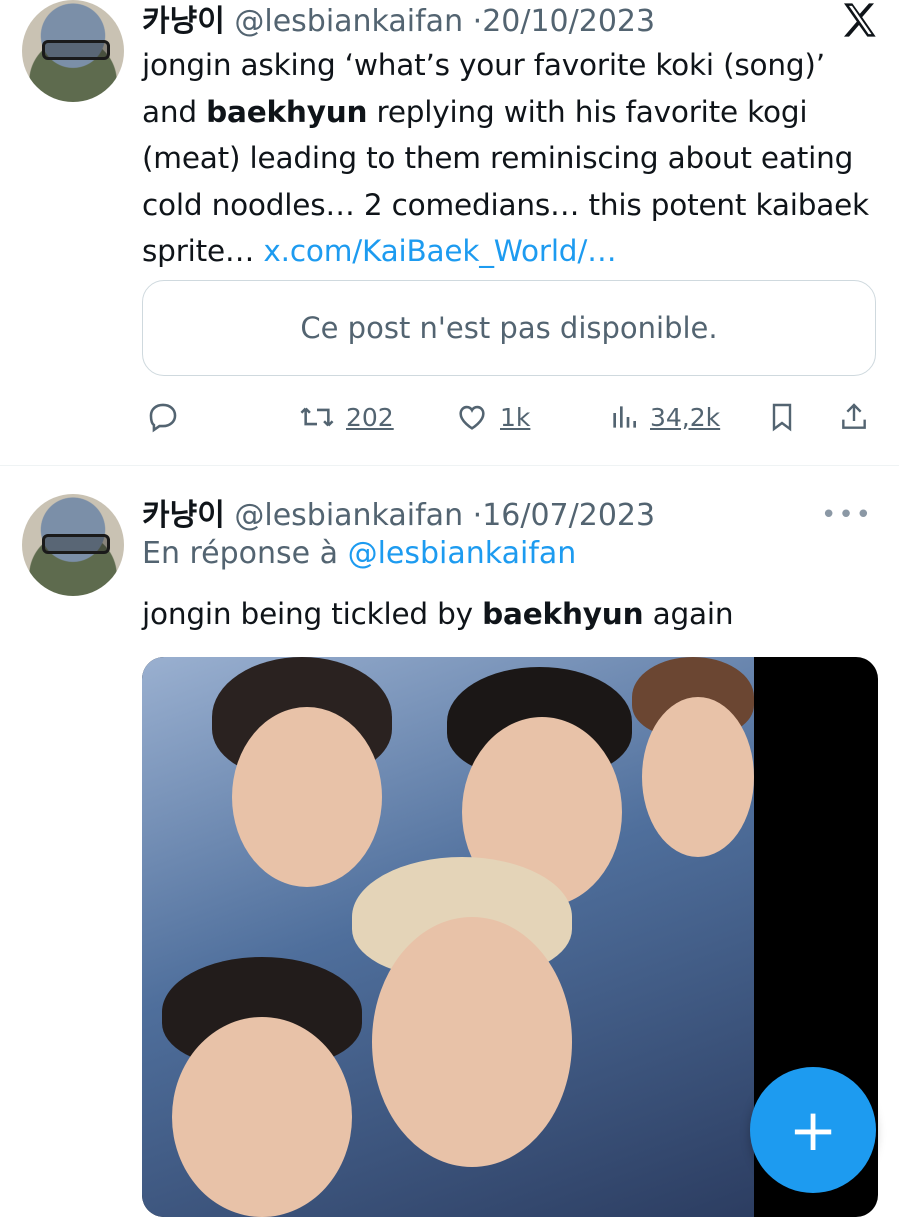 The image size is (899, 1217). I want to click on unavailable-text: Ce post n'est pas disponible., so click(509, 328).